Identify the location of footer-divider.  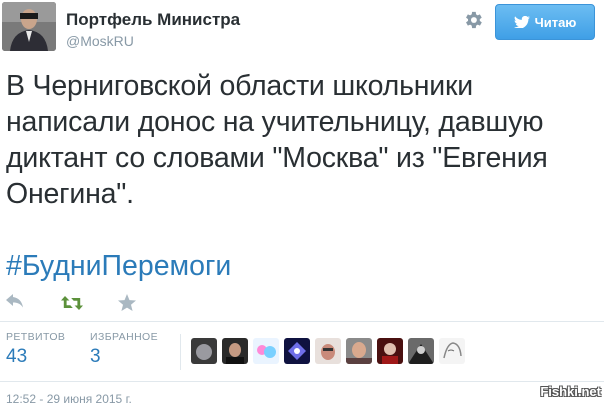
(302, 381).